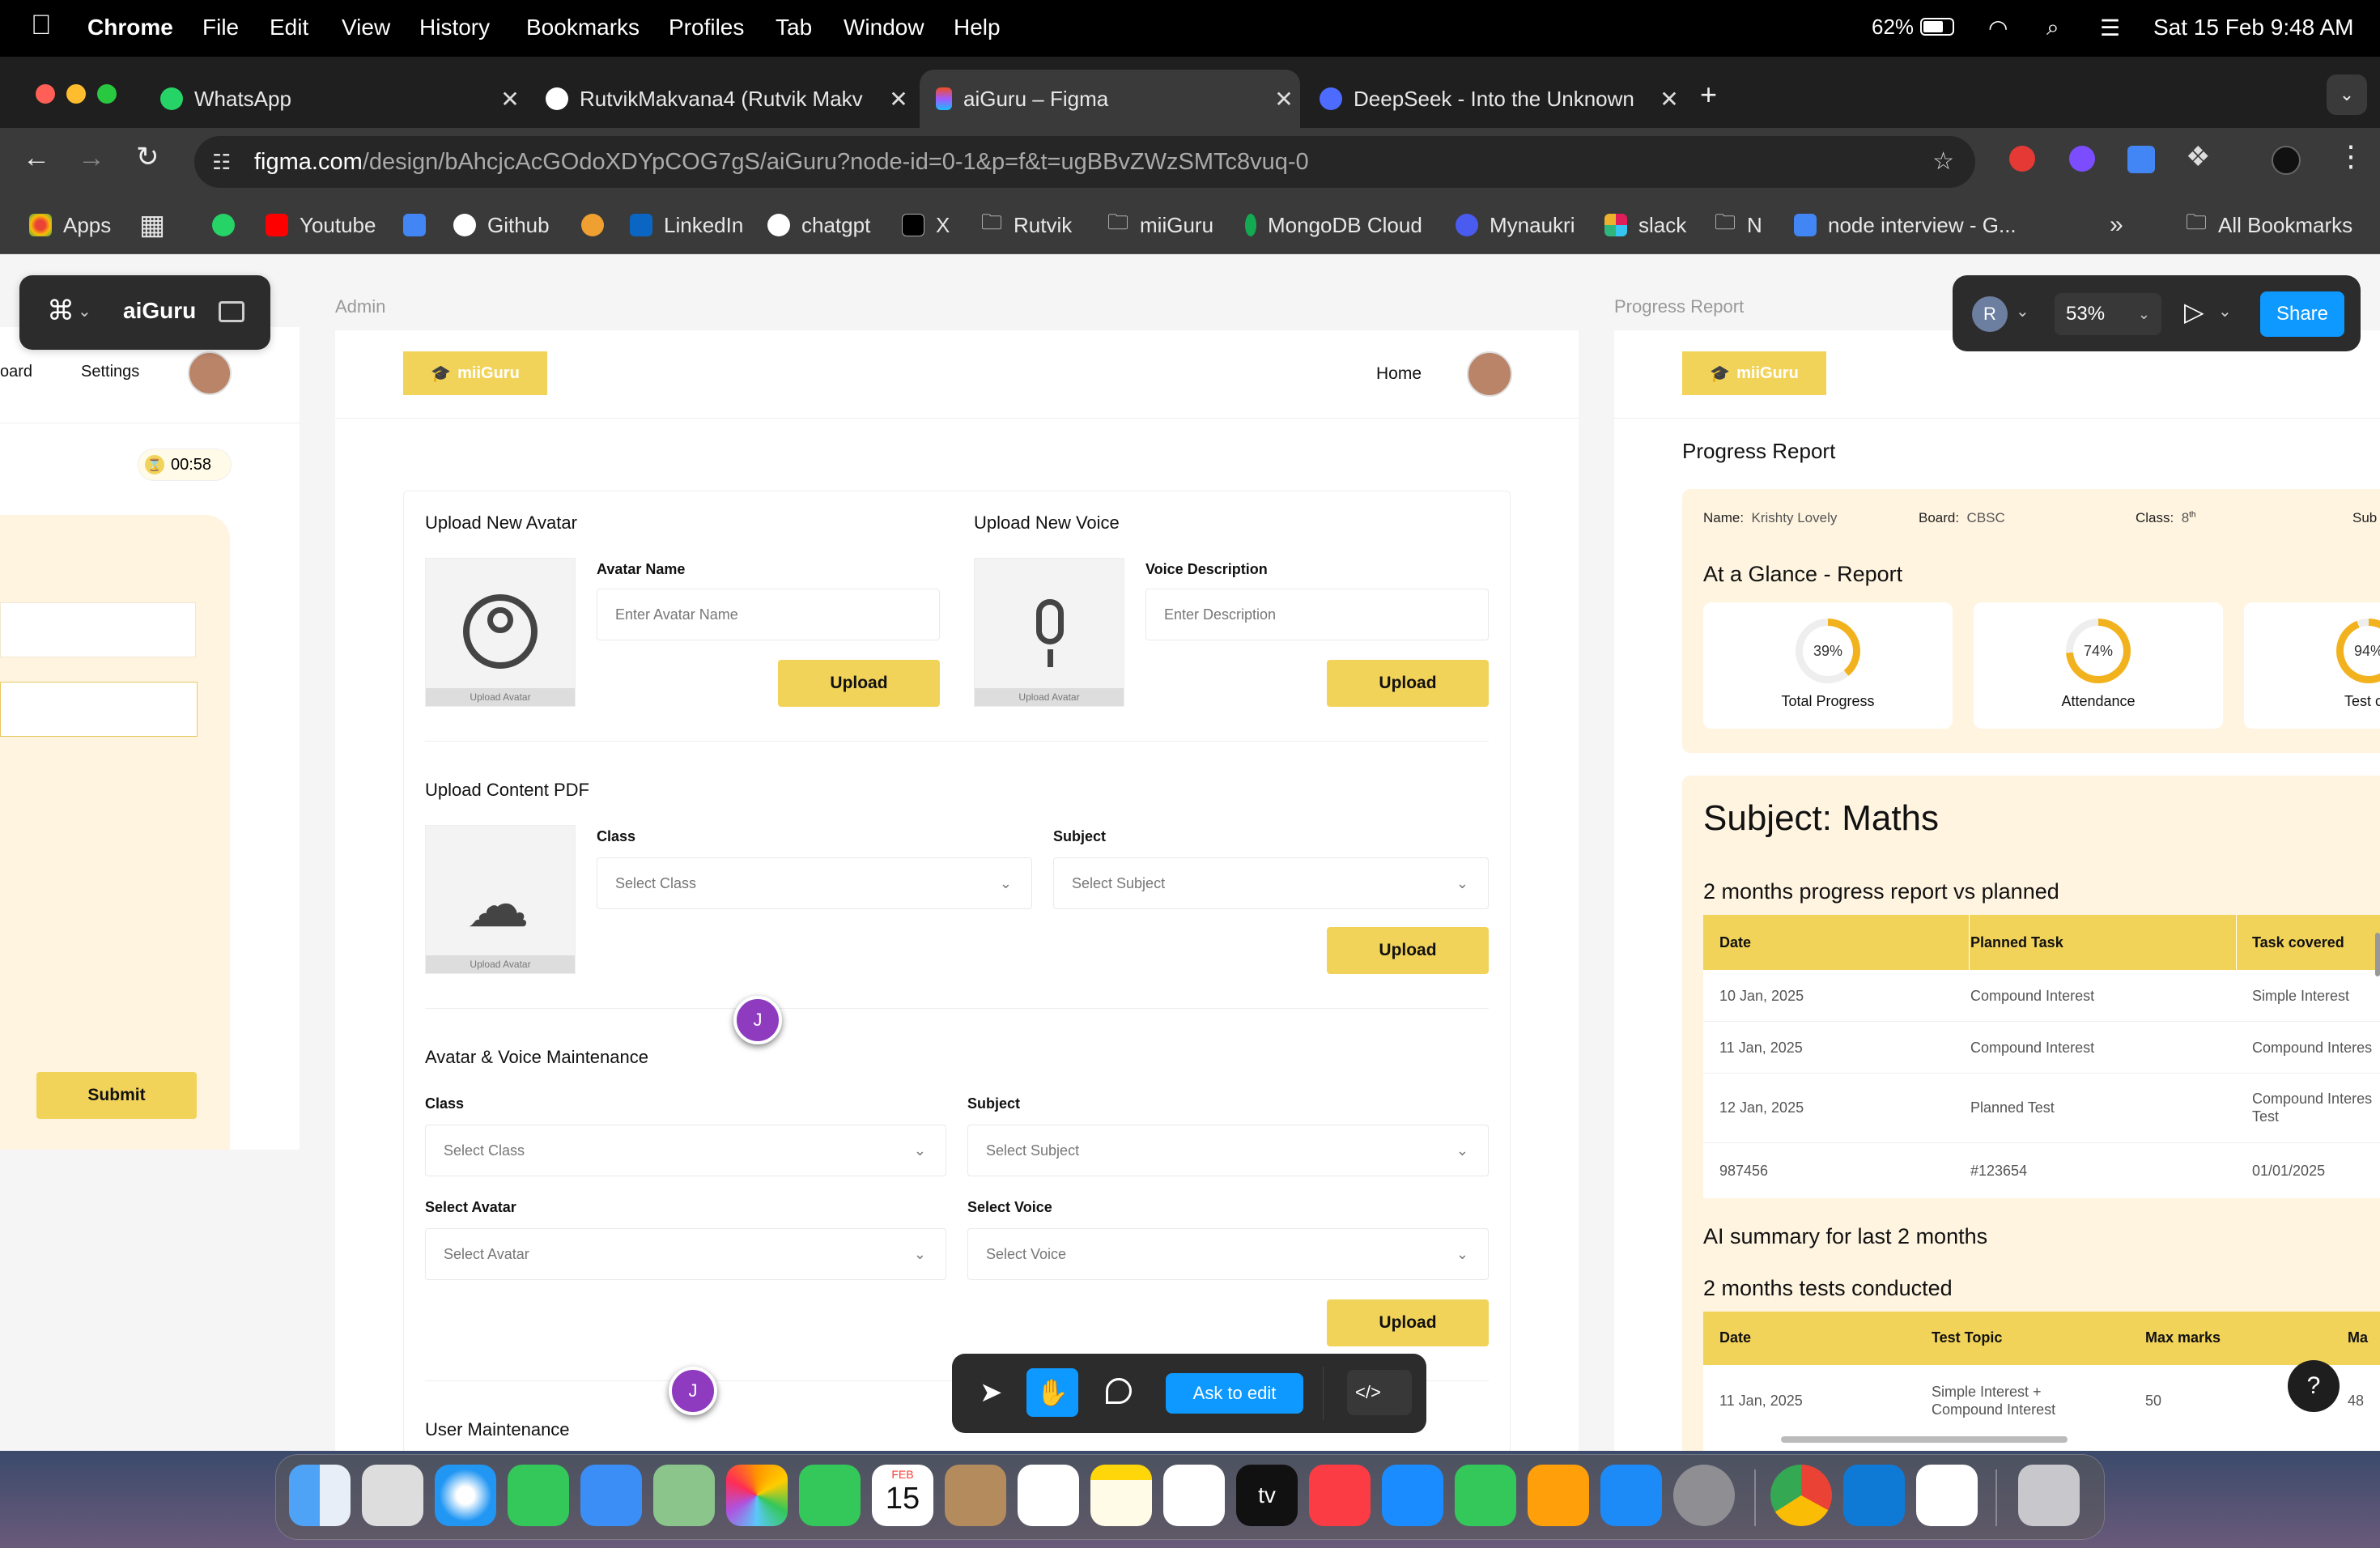 Image resolution: width=2380 pixels, height=1548 pixels. Describe the element at coordinates (1645, 225) in the screenshot. I see `bookmark-slack: slack` at that location.